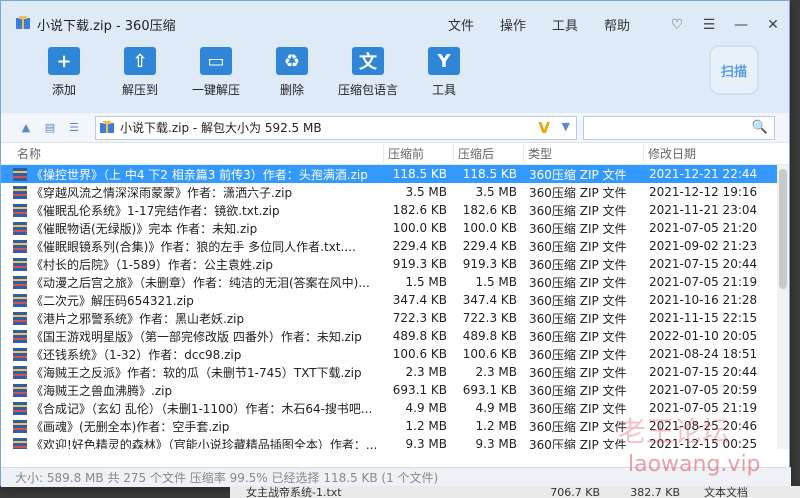 Image resolution: width=800 pixels, height=498 pixels. What do you see at coordinates (734, 70) in the screenshot?
I see `scan-button: 扫描` at bounding box center [734, 70].